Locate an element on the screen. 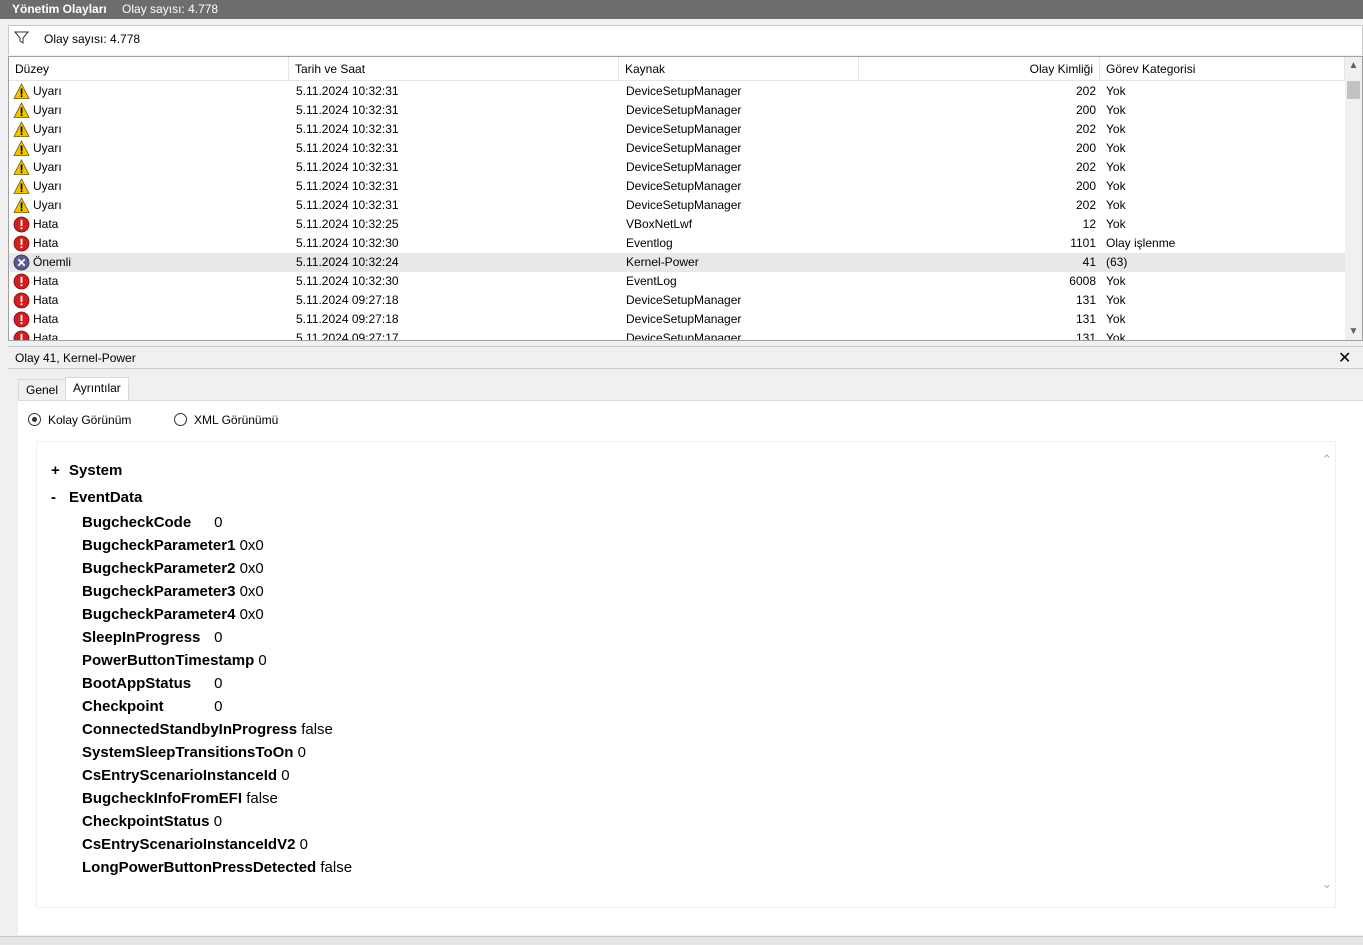  radio-unselected-icon is located at coordinates (180, 419).